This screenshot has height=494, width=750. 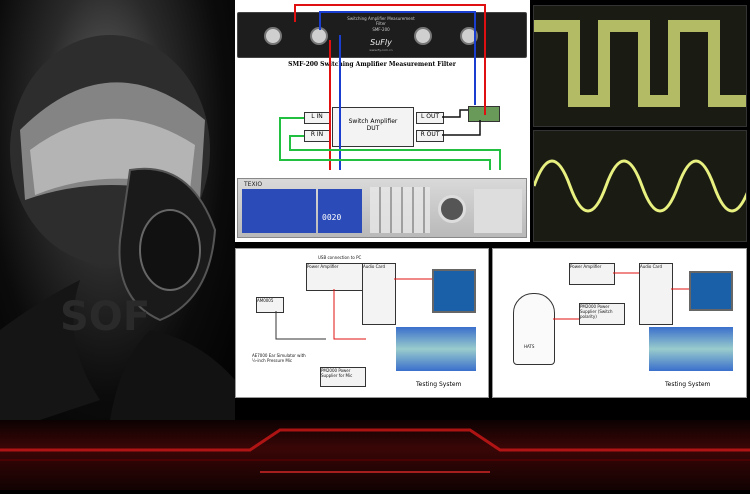 What do you see at coordinates (340, 211) in the screenshot?
I see `analyzer-screen-2: 0020` at bounding box center [340, 211].